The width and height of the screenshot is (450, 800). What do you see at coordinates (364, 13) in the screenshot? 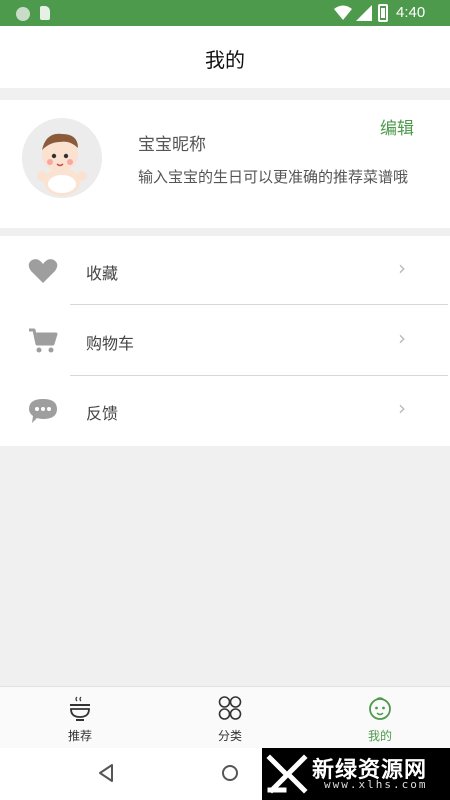
I see `signal-icon` at bounding box center [364, 13].